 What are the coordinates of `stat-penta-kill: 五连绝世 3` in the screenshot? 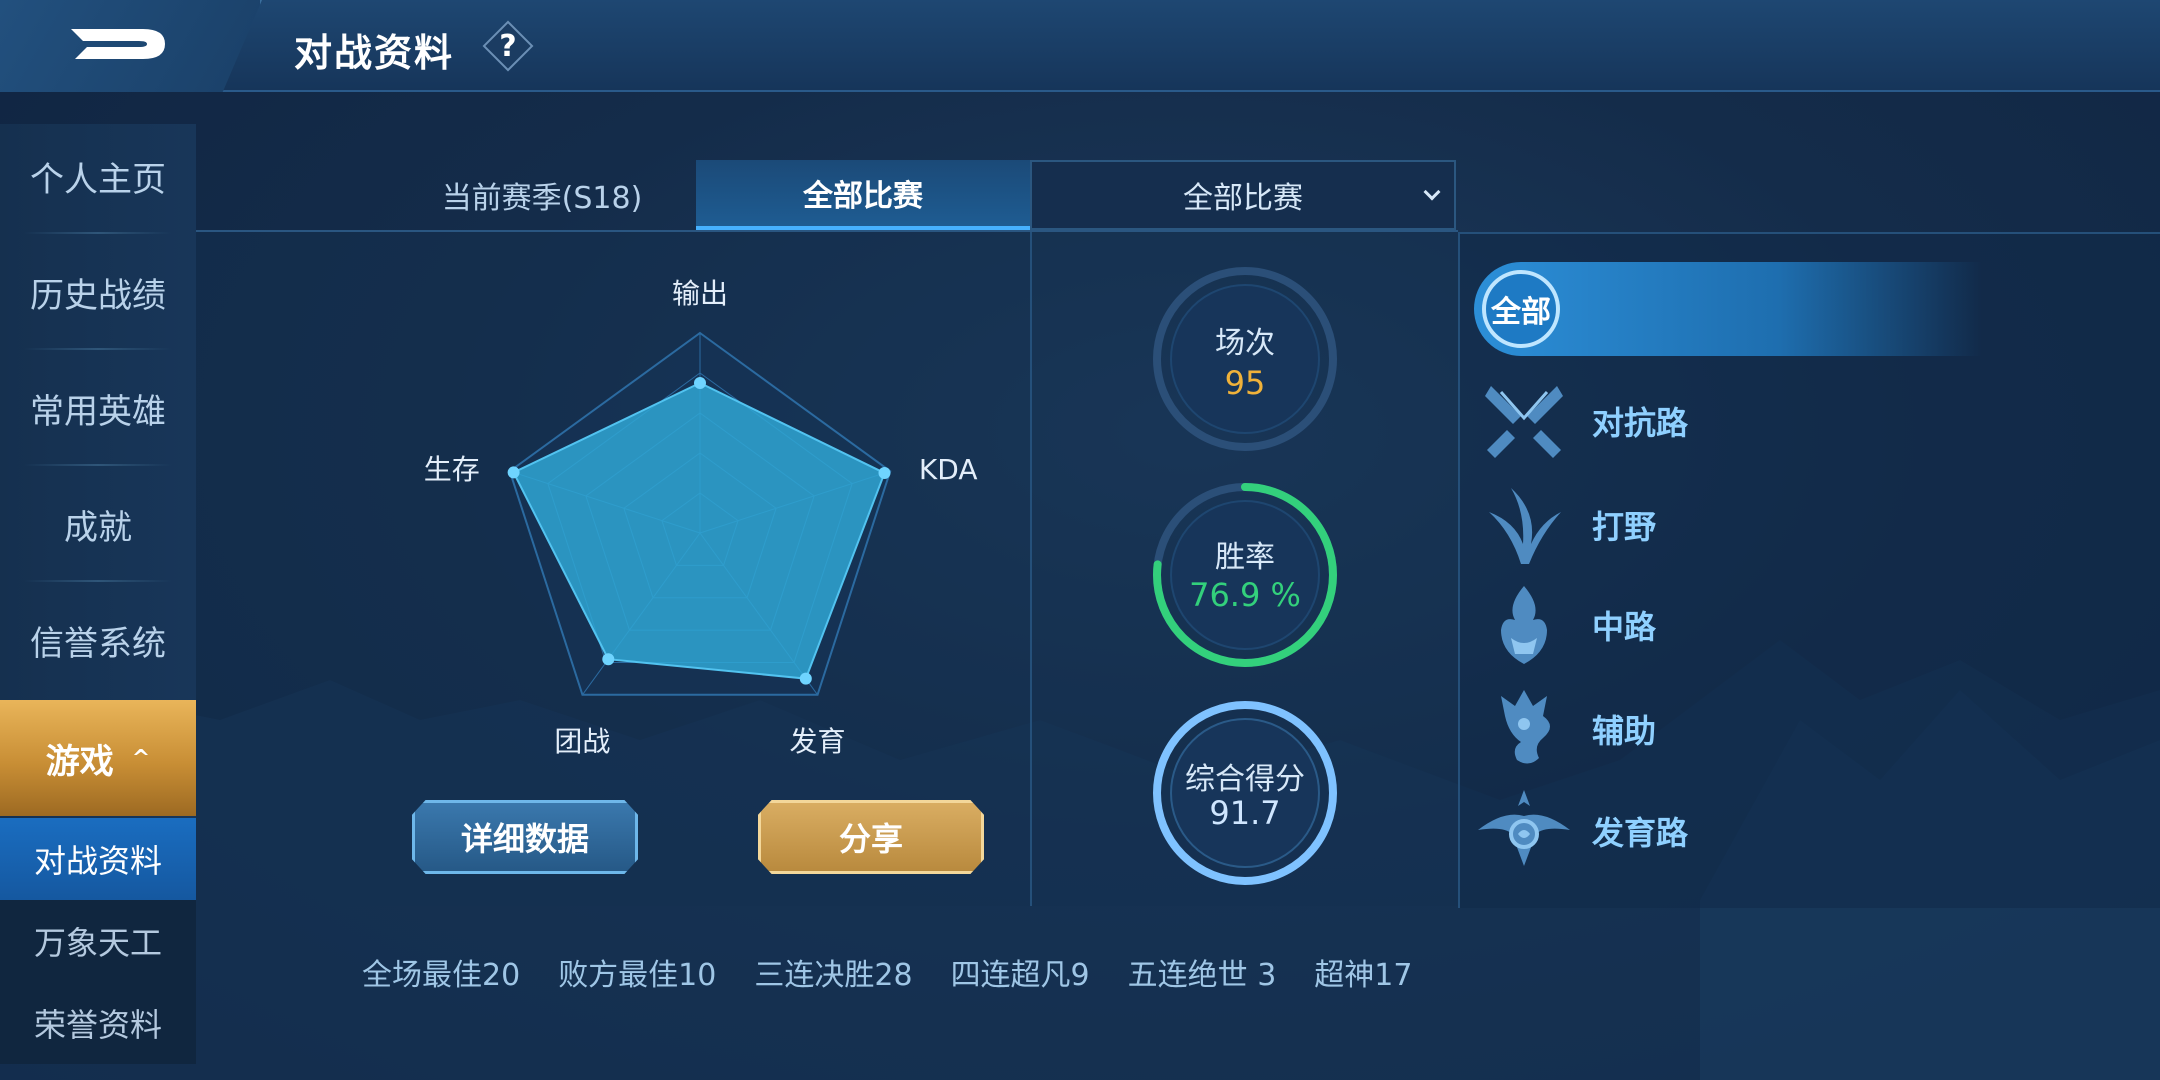 It's located at (1202, 975).